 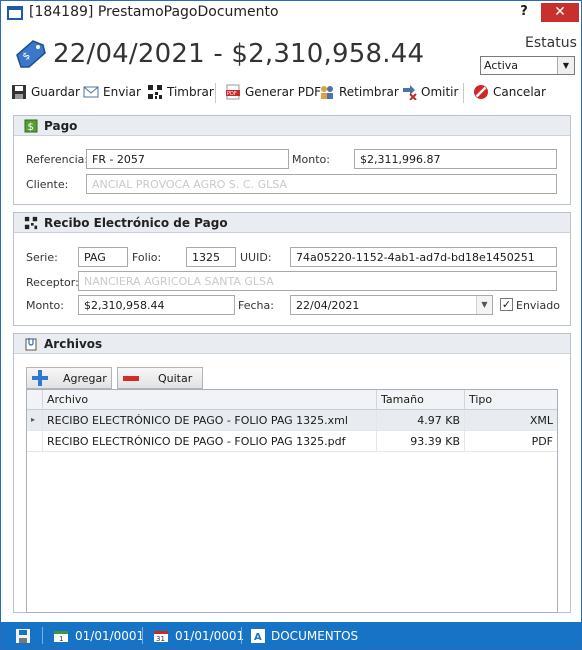 I want to click on estatus-select: Activa ▼, so click(x=527, y=65).